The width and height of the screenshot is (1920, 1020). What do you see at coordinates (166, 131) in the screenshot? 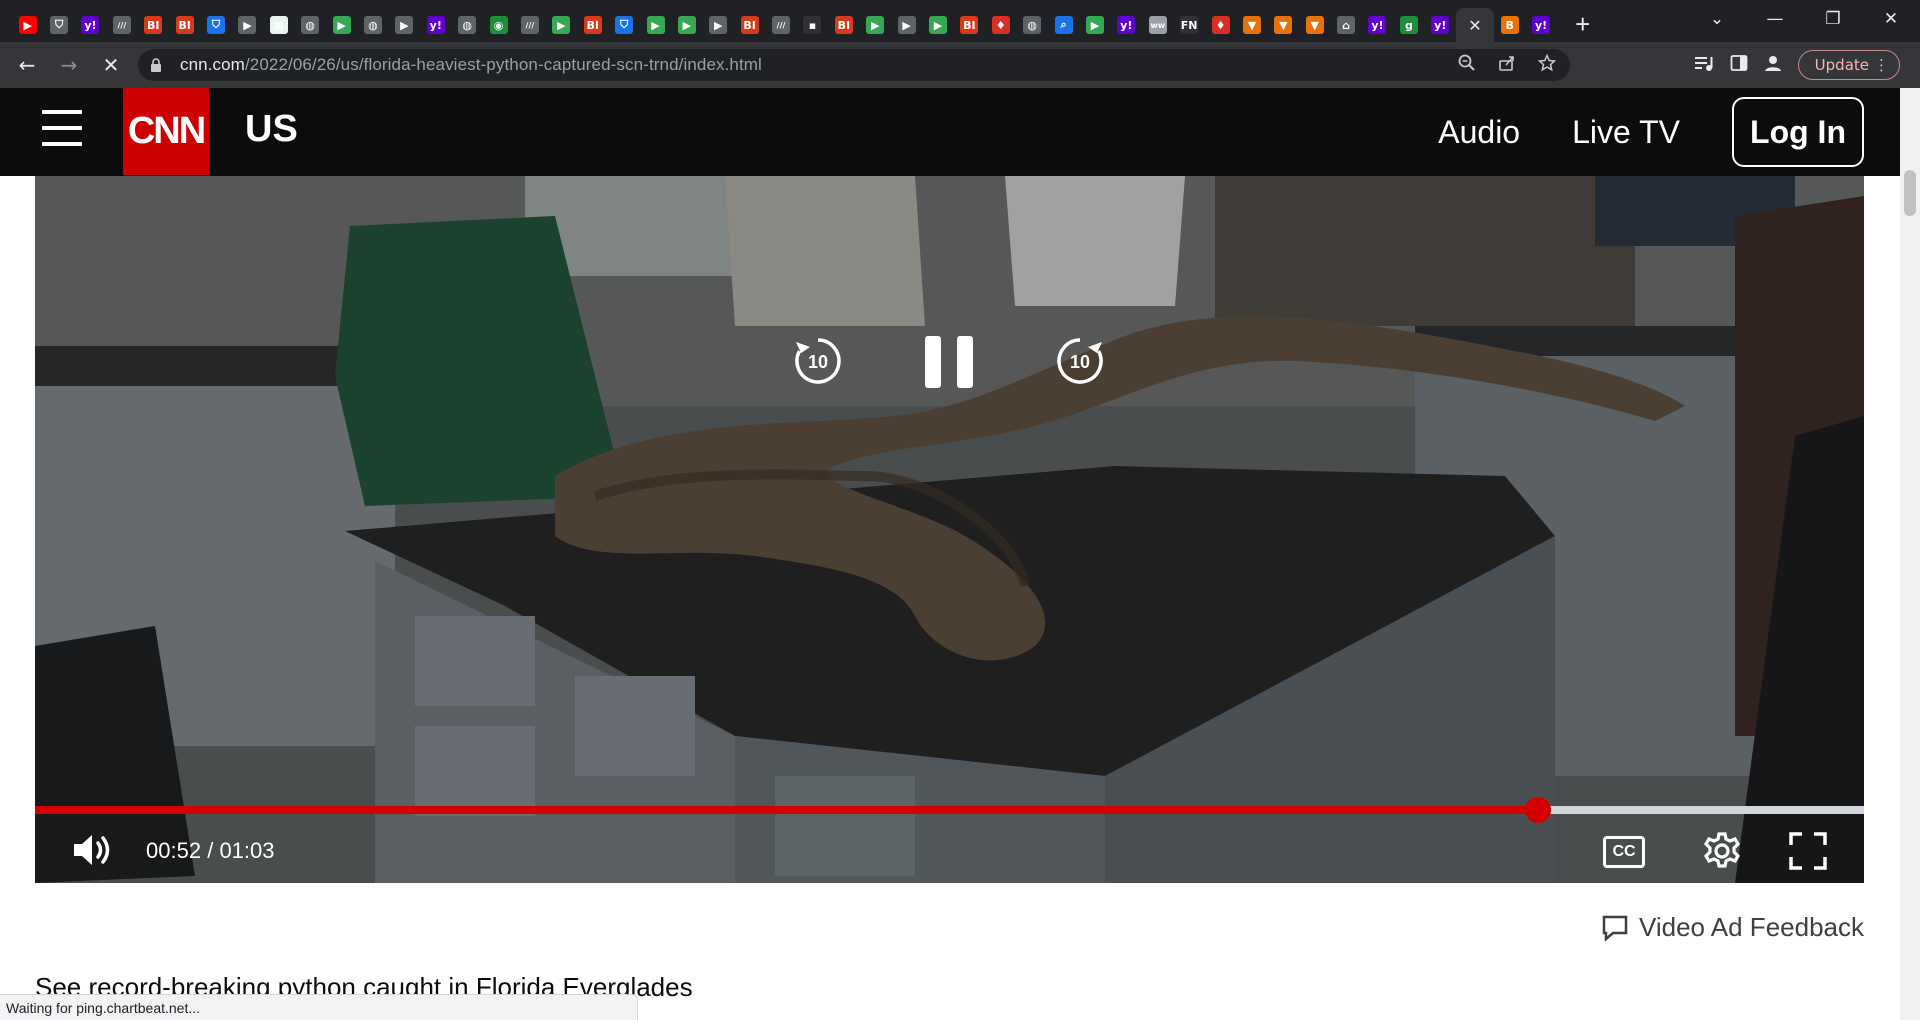
I see `cnn-logo: CNN` at bounding box center [166, 131].